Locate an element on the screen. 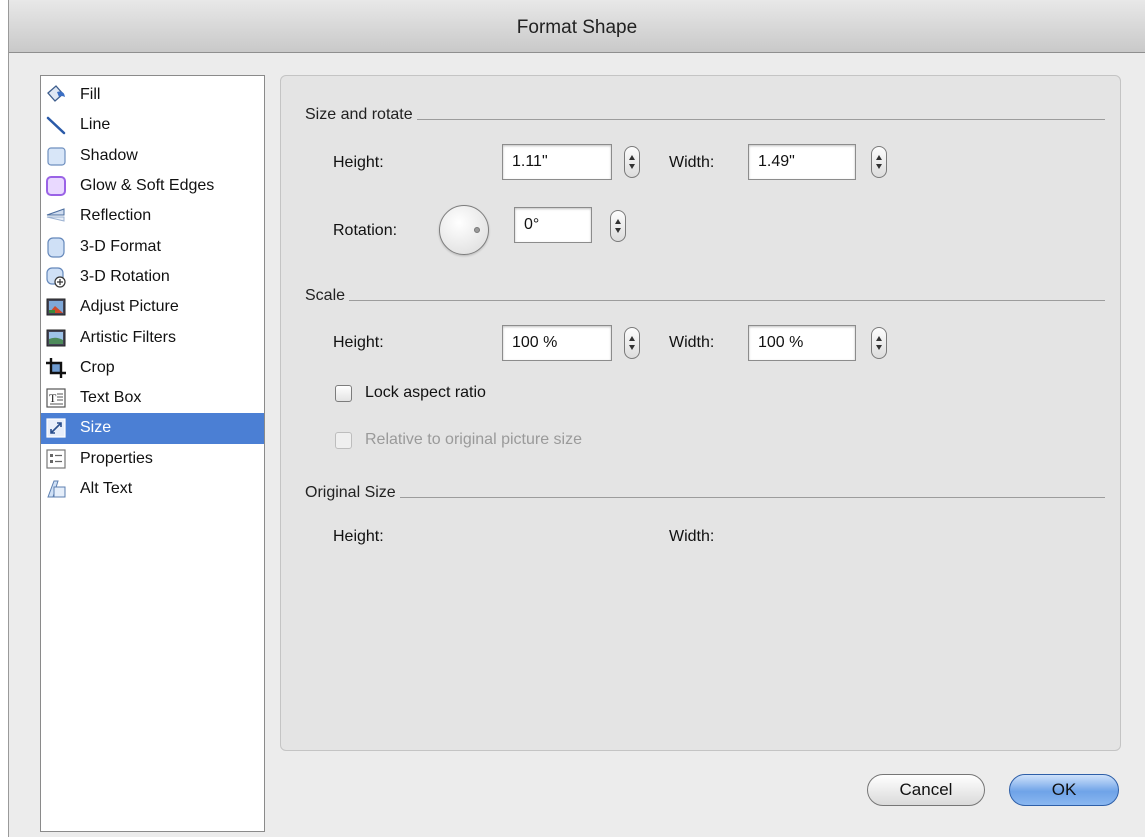 The image size is (1145, 837). height-label: Height: is located at coordinates (358, 162).